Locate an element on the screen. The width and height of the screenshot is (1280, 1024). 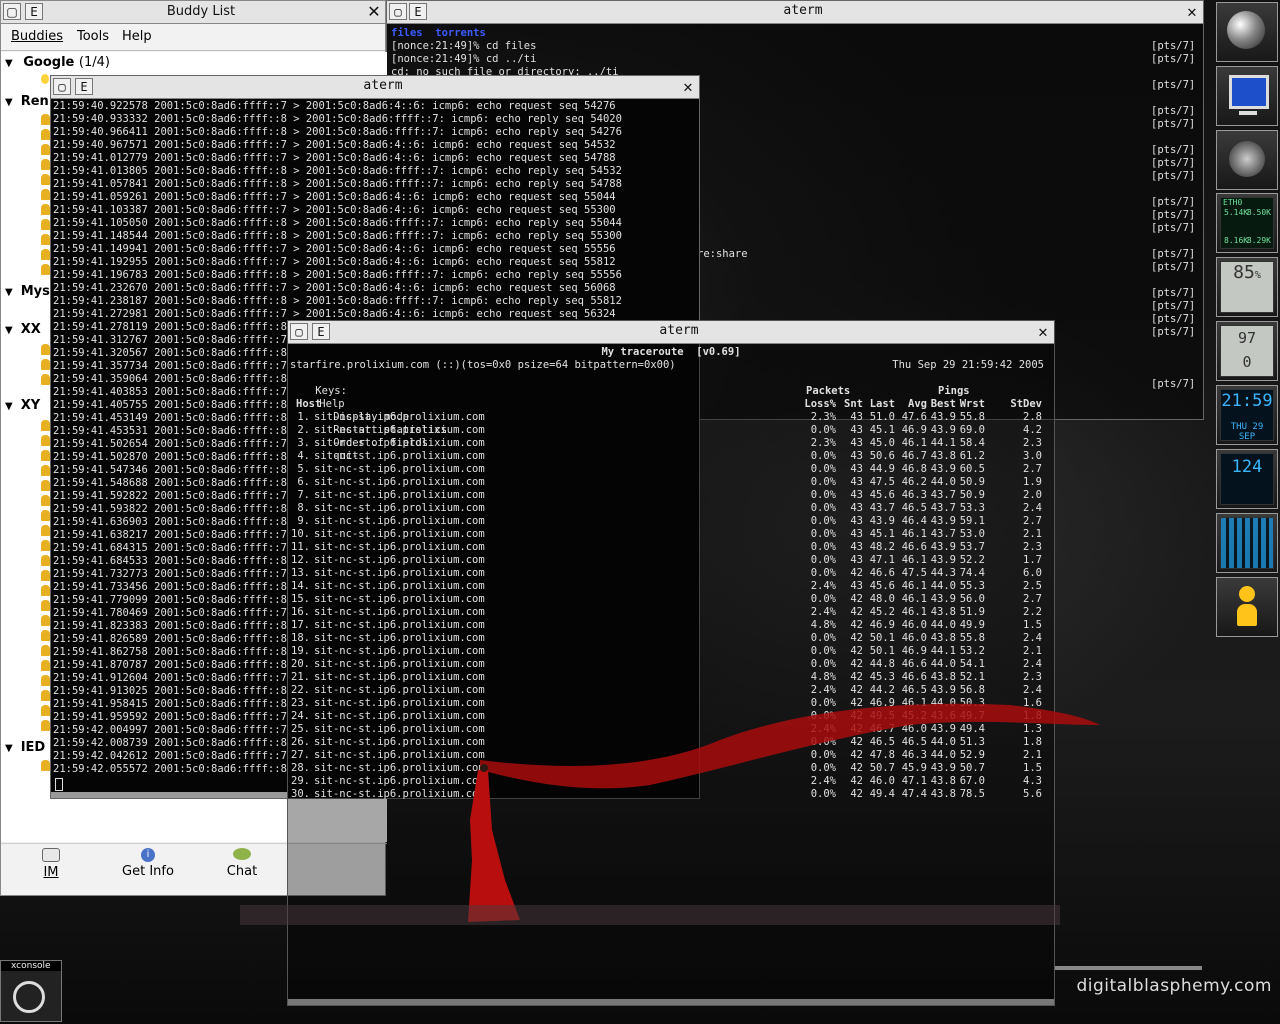
group-row: ▼ Ren is located at coordinates (27, 101).